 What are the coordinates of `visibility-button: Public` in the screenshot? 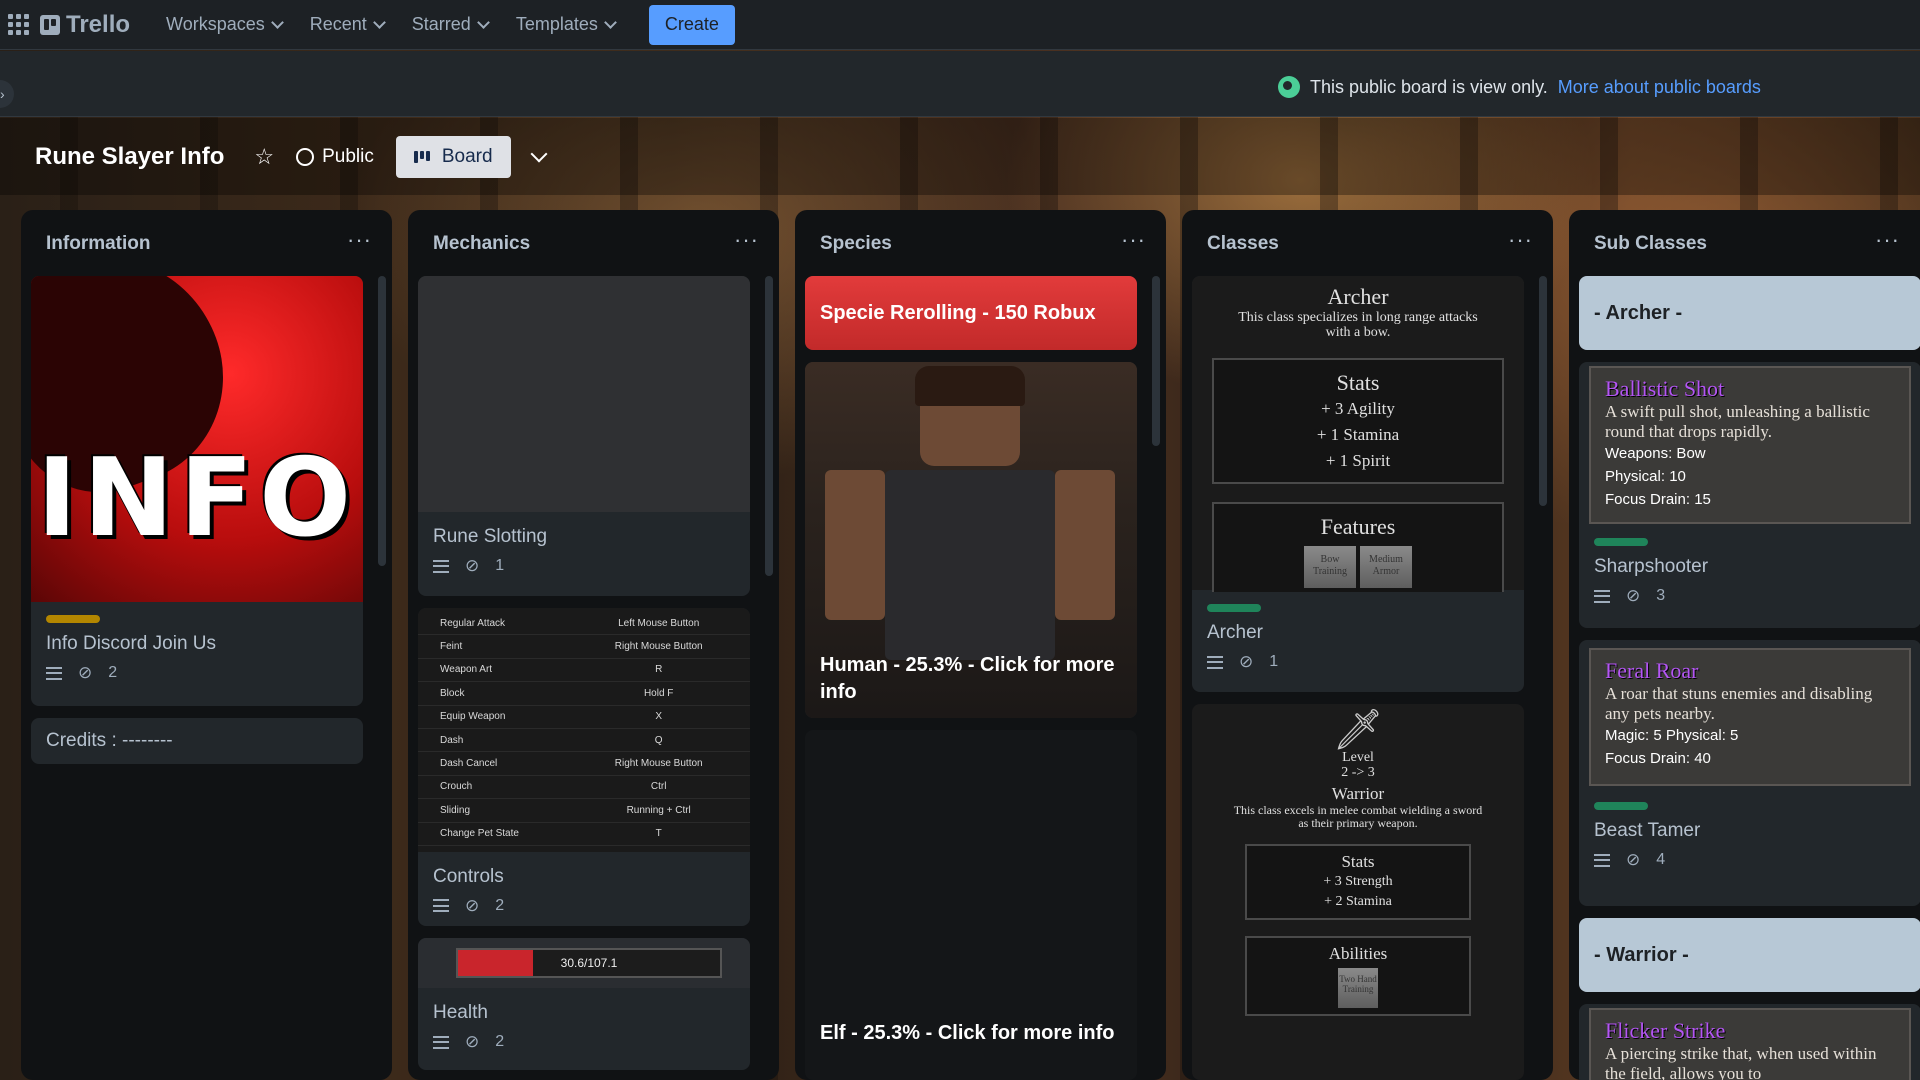 It's located at (335, 157).